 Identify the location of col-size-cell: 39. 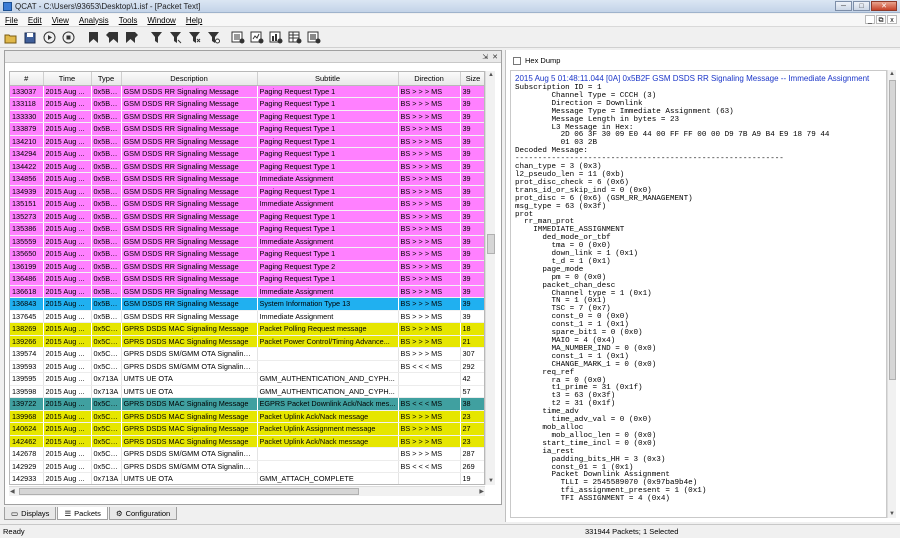
(472, 104).